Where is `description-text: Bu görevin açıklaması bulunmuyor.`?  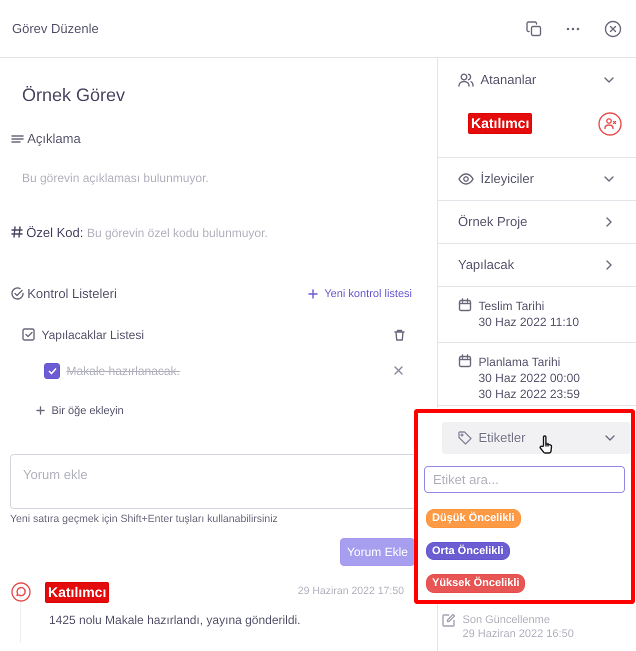
description-text: Bu görevin açıklaması bulunmuyor. is located at coordinates (115, 178).